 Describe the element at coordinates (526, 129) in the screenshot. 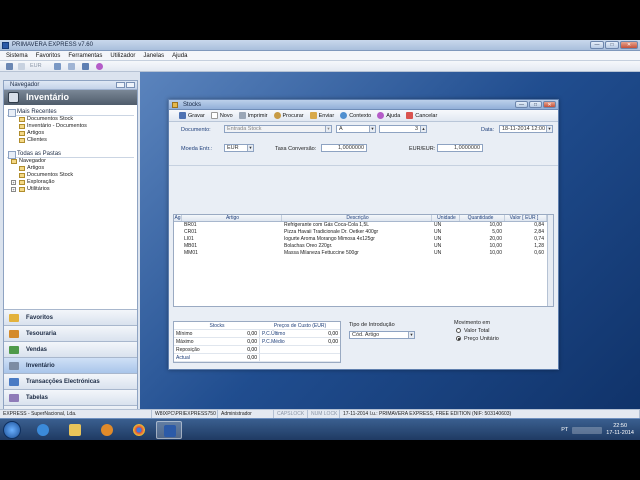

I see `date-field: 18-11-2014 12:00 ▼` at that location.